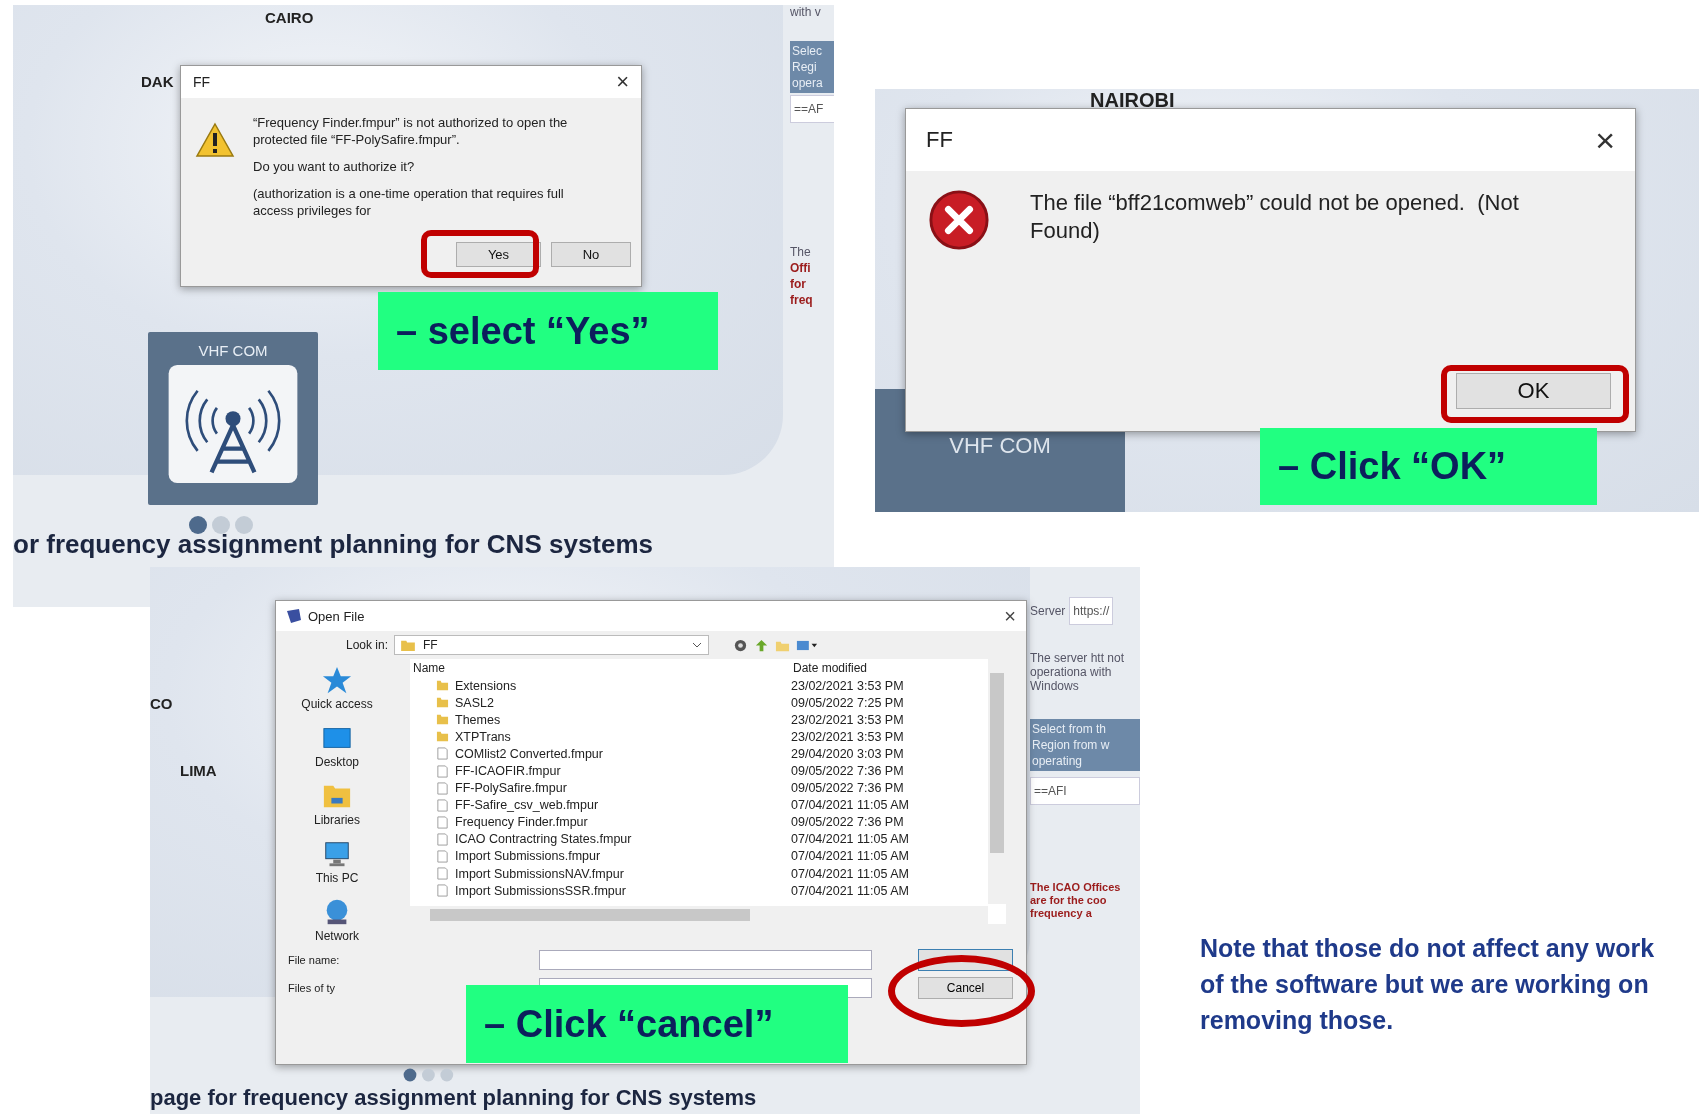 The image size is (1699, 1114). What do you see at coordinates (1076, 900) in the screenshot?
I see `icao-info-text: The ICAO Offices are for the coo frequency a` at bounding box center [1076, 900].